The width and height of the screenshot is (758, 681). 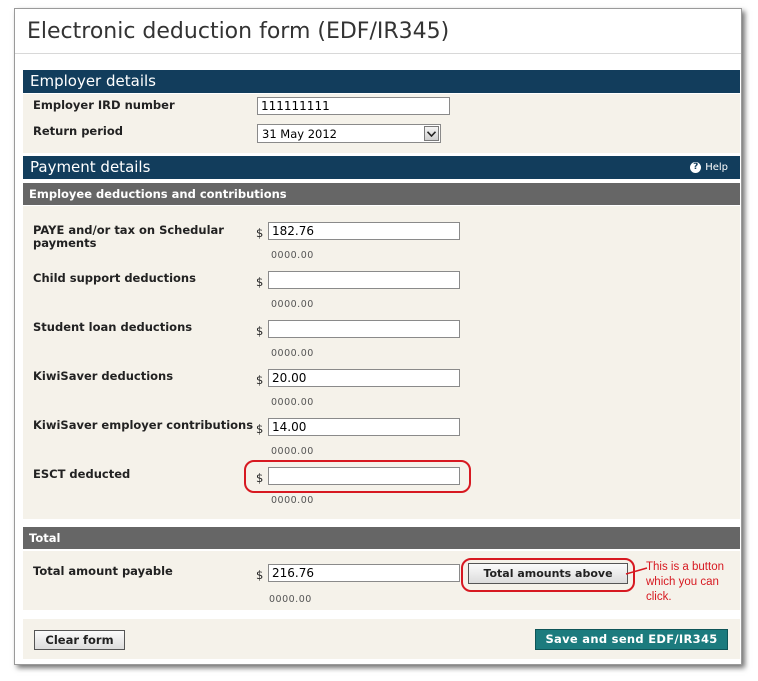 I want to click on child-support-currency: $, so click(x=260, y=282).